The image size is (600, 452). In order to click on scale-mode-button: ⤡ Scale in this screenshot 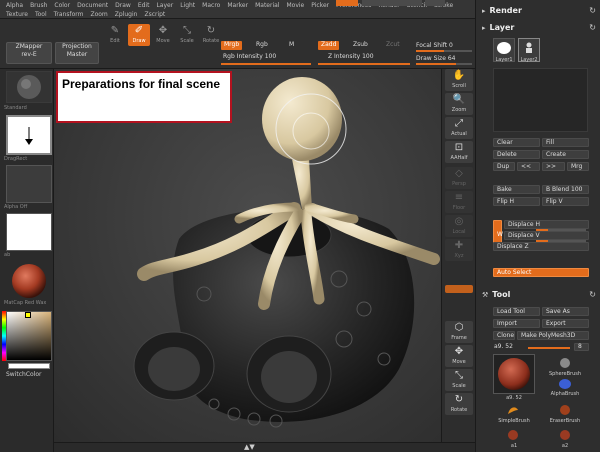, I will do `click(187, 35)`.